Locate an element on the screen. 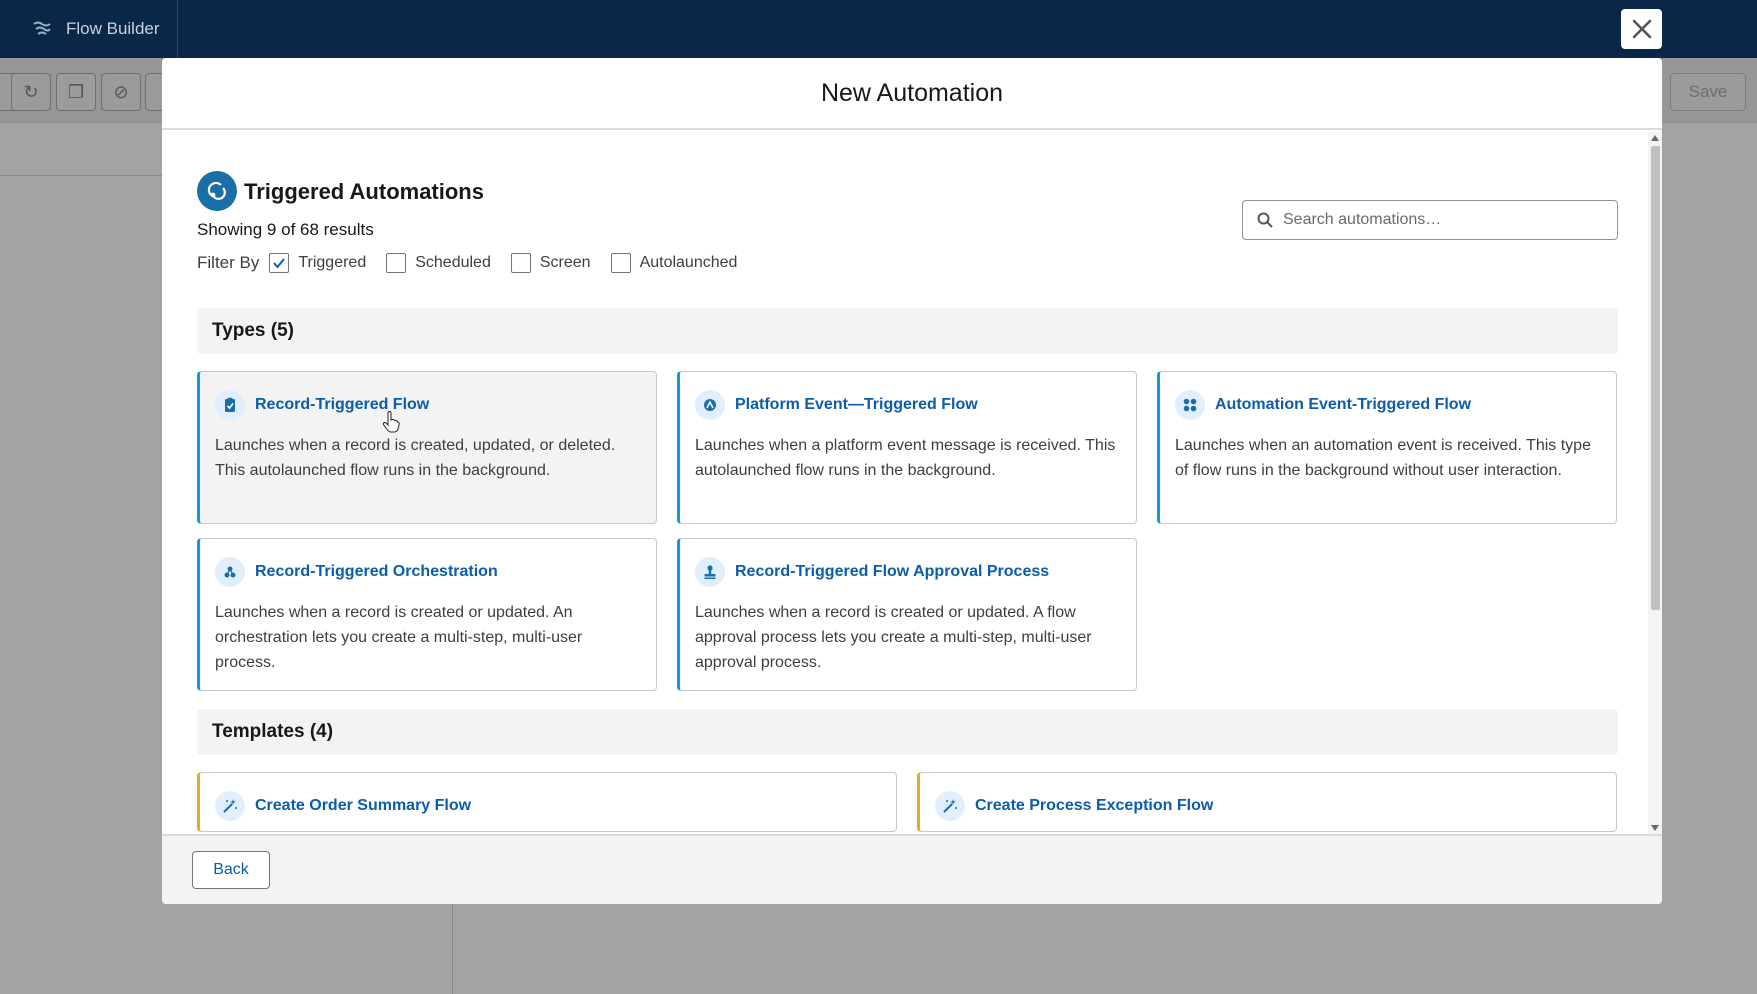  filter-label-autolaunched: Autolaunched is located at coordinates (688, 262).